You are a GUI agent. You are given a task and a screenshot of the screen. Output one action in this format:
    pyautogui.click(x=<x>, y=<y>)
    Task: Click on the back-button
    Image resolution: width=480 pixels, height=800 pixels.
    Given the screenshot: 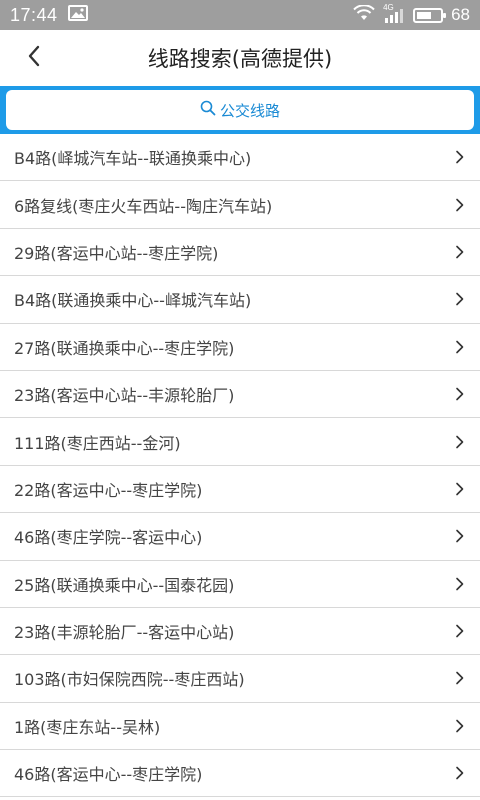 What is the action you would take?
    pyautogui.click(x=34, y=58)
    